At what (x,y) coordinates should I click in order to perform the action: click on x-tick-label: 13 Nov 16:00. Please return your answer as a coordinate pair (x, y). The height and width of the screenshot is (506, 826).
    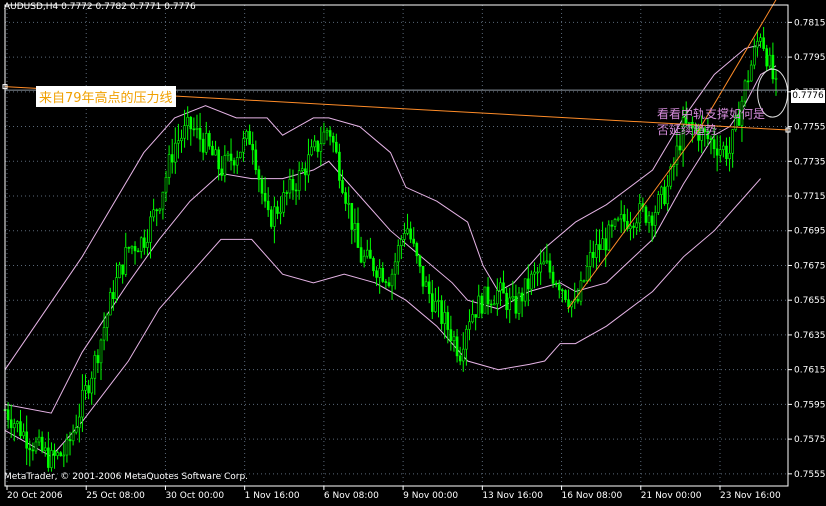
    Looking at the image, I should click on (512, 496).